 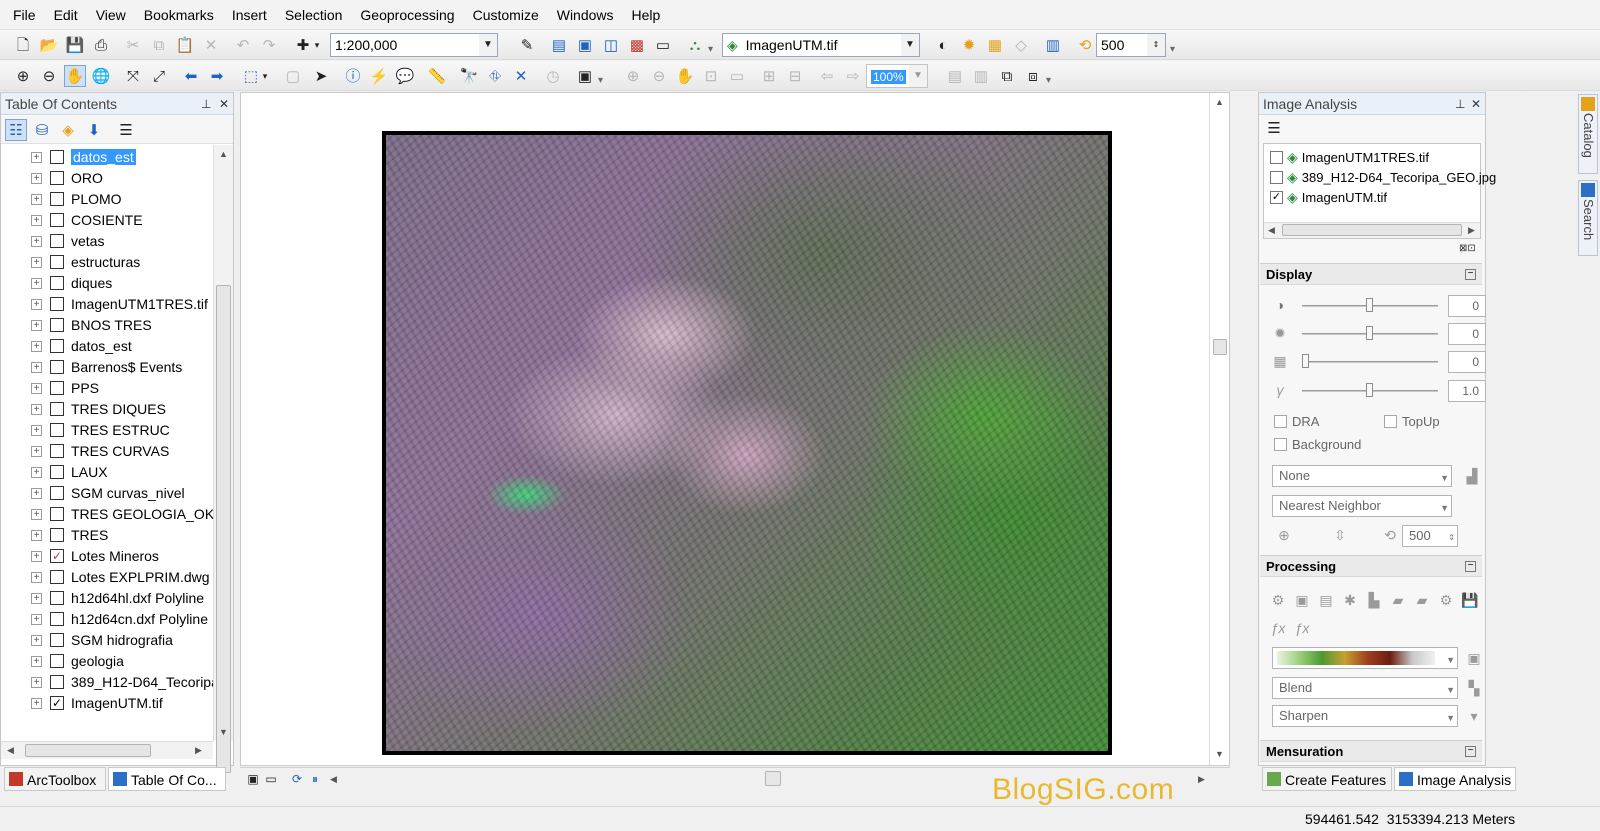 What do you see at coordinates (1021, 45) in the screenshot?
I see `swipe-icon: ◇` at bounding box center [1021, 45].